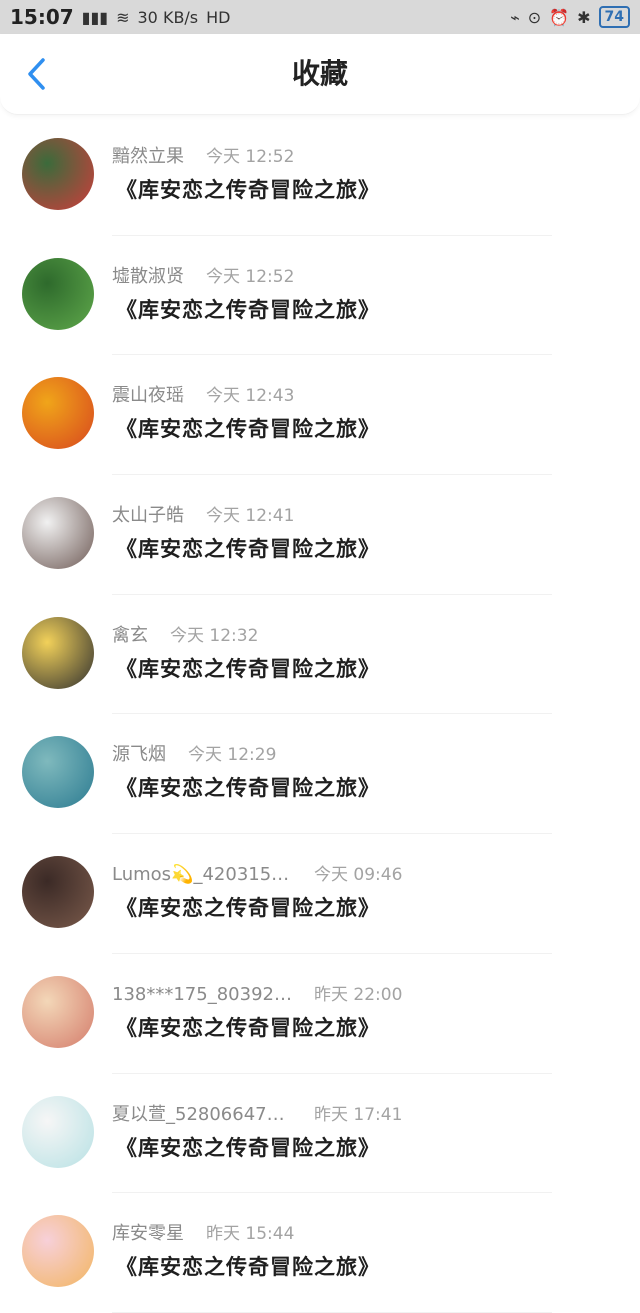  What do you see at coordinates (614, 17) in the screenshot?
I see `battery-indicator: 74` at bounding box center [614, 17].